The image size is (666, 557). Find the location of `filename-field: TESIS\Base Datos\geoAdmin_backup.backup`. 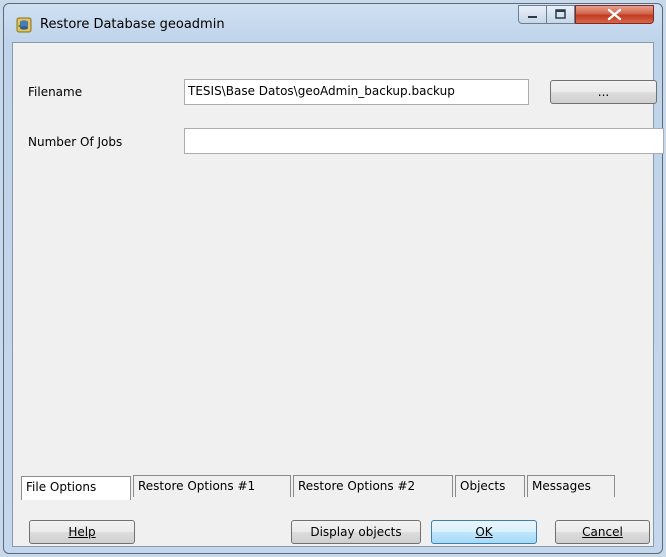

filename-field: TESIS\Base Datos\geoAdmin_backup.backup is located at coordinates (356, 92).